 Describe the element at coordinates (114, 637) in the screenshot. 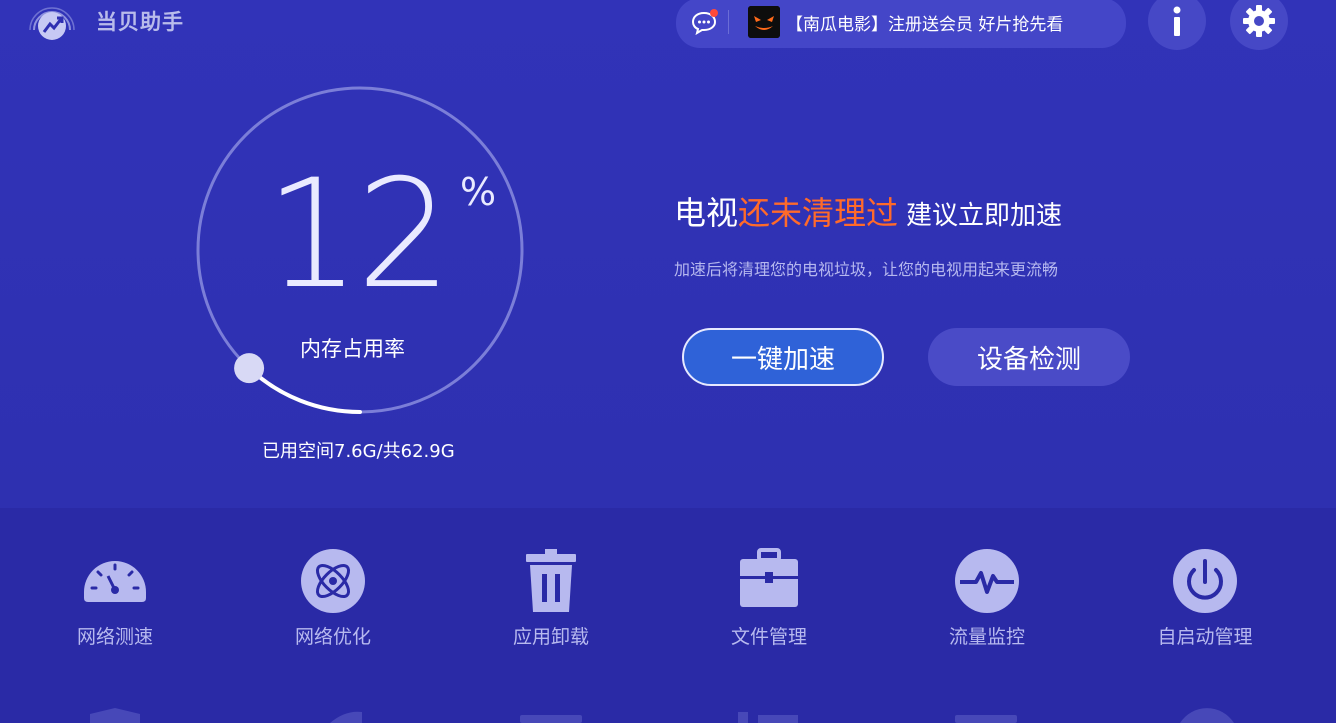

I see `tool-label: 网络测速` at that location.